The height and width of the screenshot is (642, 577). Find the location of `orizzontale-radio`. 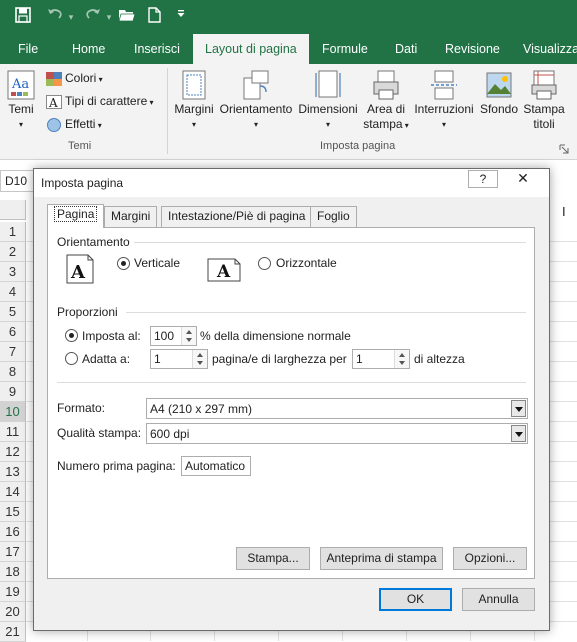

orizzontale-radio is located at coordinates (264, 263).